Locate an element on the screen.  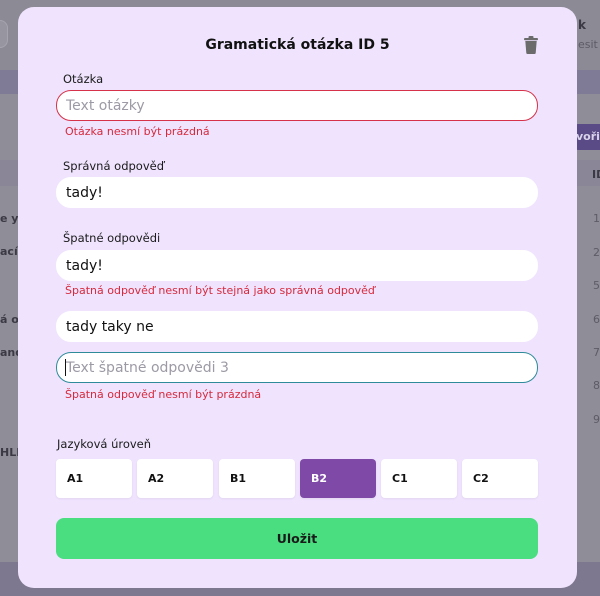
save-button: Uložit is located at coordinates (297, 538).